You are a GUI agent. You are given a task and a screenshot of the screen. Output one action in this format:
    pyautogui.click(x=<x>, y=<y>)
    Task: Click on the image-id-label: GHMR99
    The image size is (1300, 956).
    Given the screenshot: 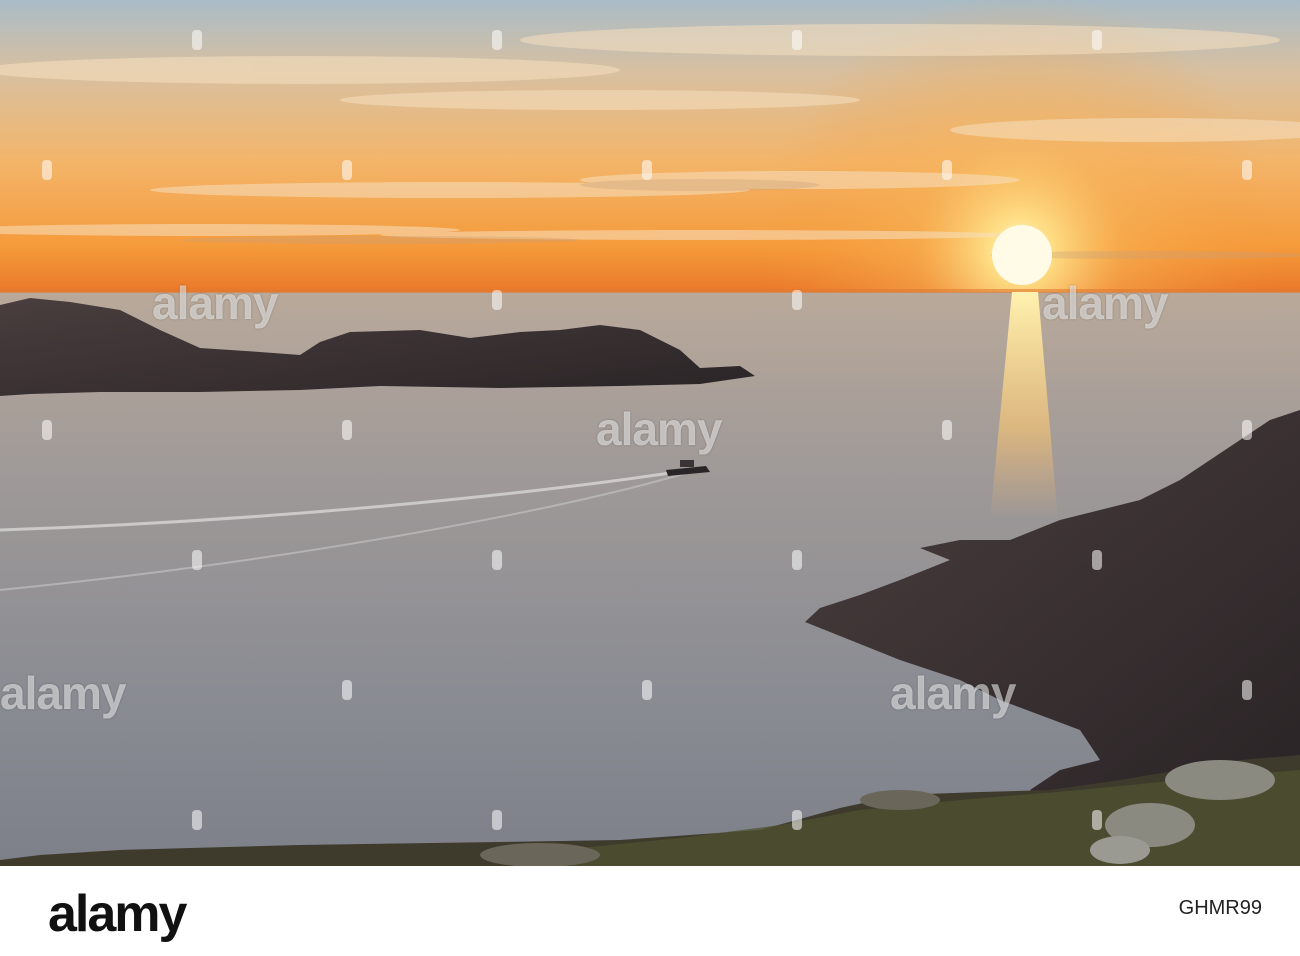 What is the action you would take?
    pyautogui.click(x=1220, y=908)
    